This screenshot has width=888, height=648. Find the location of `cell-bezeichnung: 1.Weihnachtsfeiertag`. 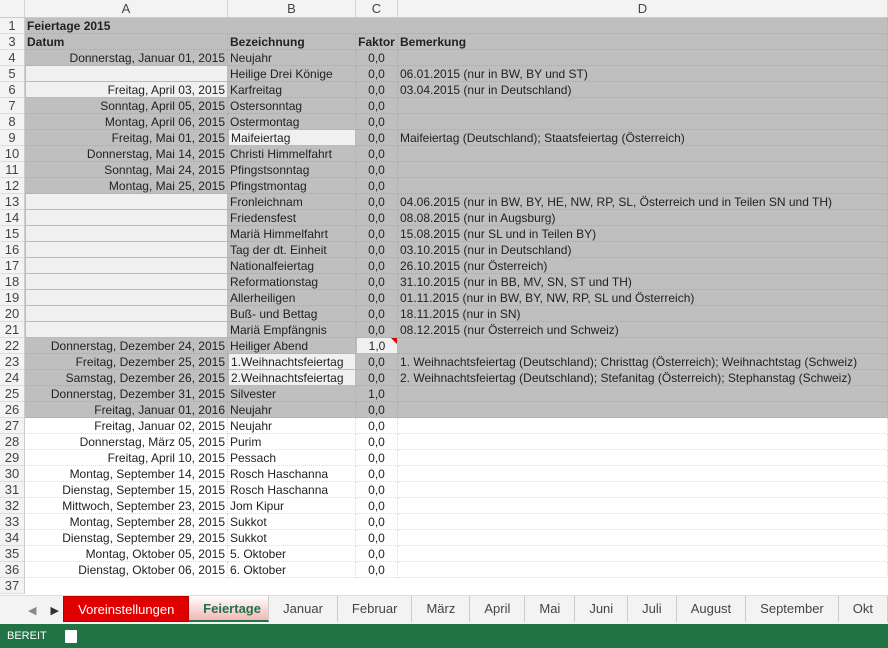

cell-bezeichnung: 1.Weihnachtsfeiertag is located at coordinates (292, 362).